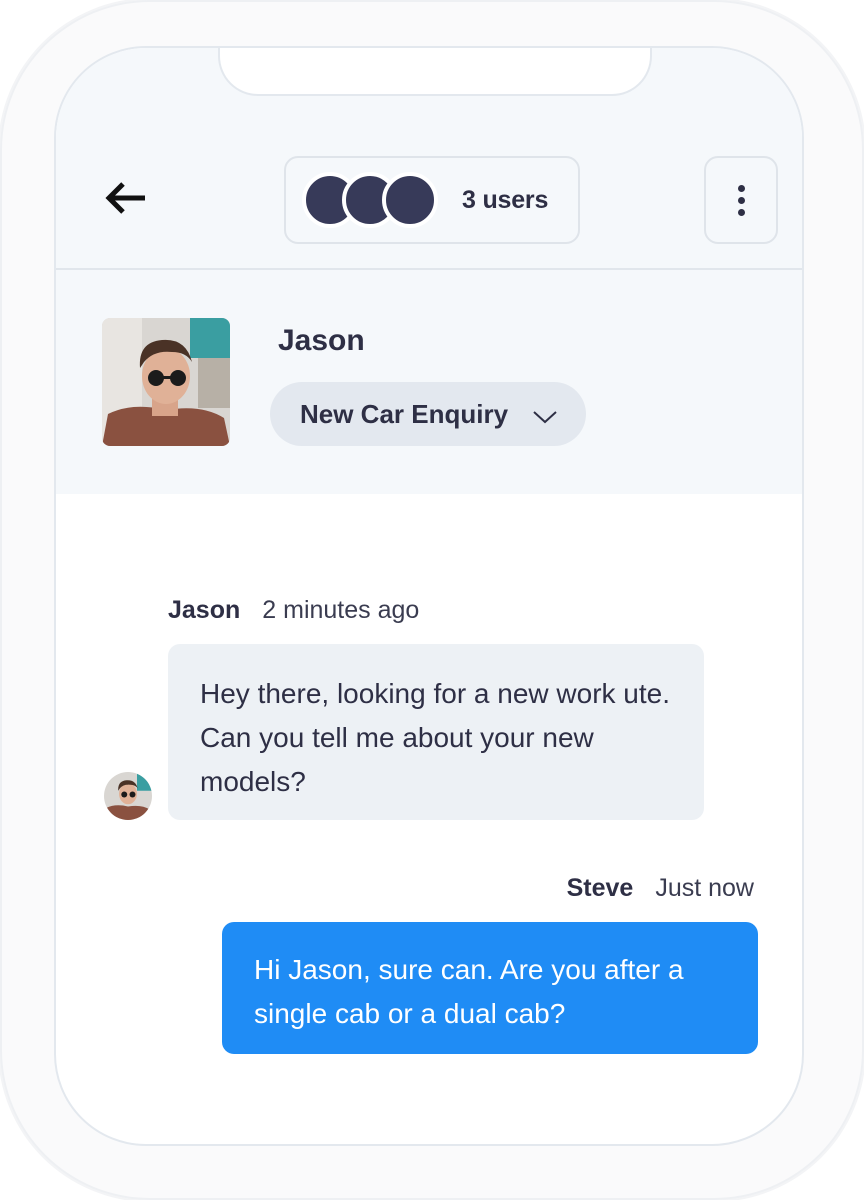 This screenshot has height=1200, width=864. I want to click on participants-button: 3 users, so click(432, 200).